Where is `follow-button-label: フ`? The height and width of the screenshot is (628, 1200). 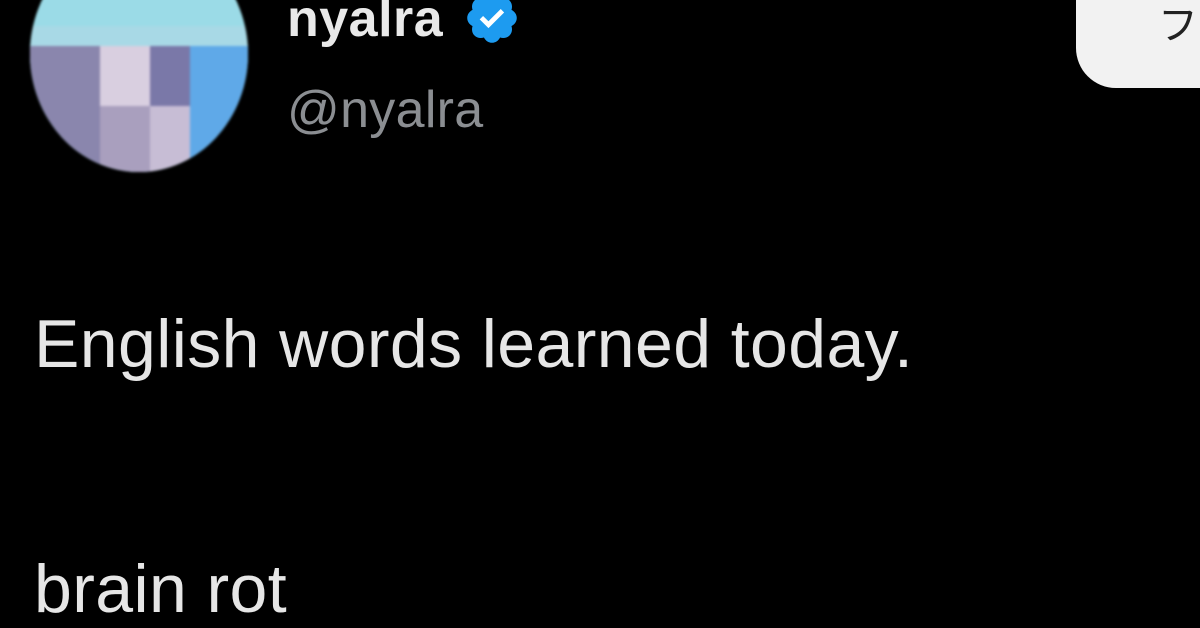
follow-button-label: フ is located at coordinates (1178, 26).